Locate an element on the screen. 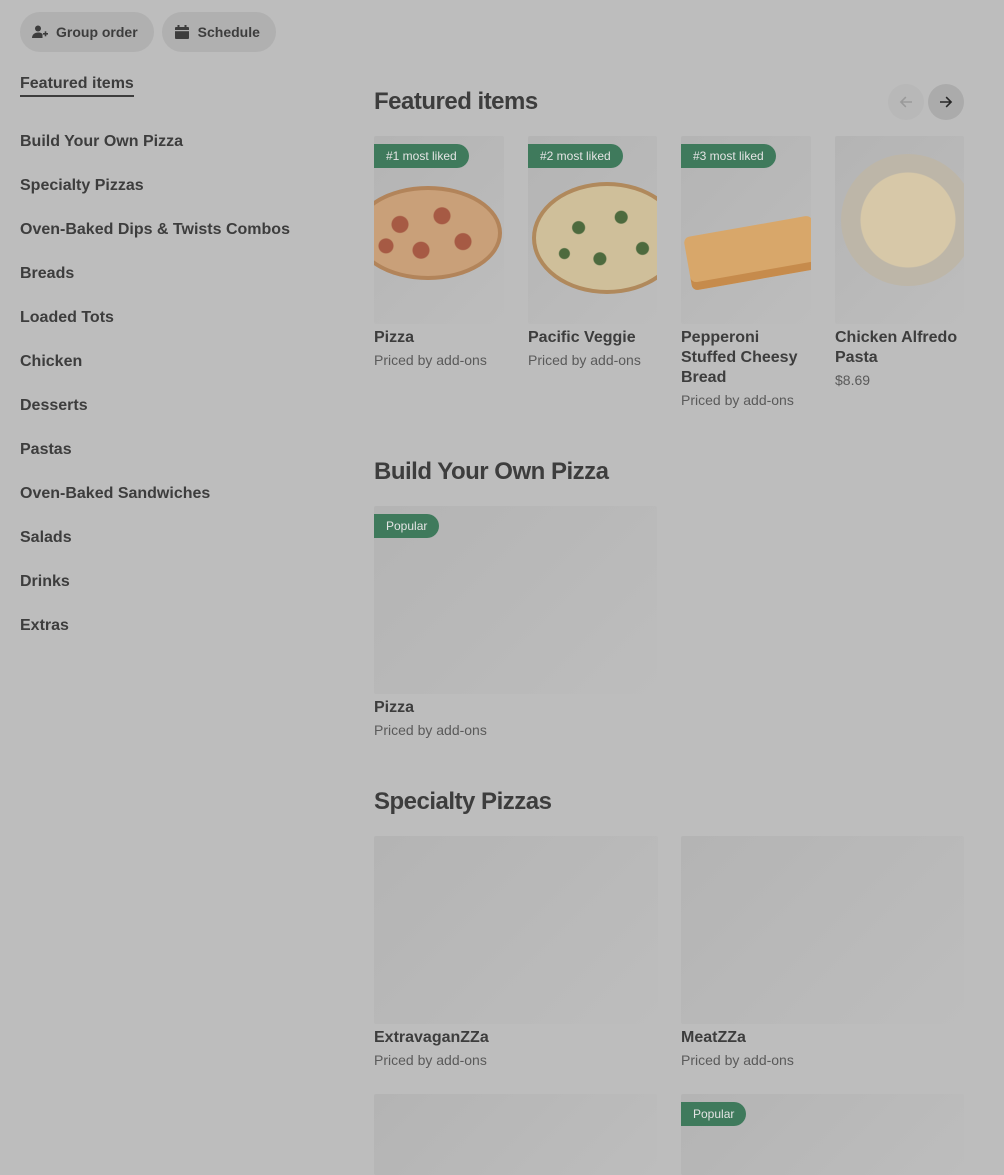 The width and height of the screenshot is (1004, 1175). item-name: ExtravaganZZa is located at coordinates (431, 1037).